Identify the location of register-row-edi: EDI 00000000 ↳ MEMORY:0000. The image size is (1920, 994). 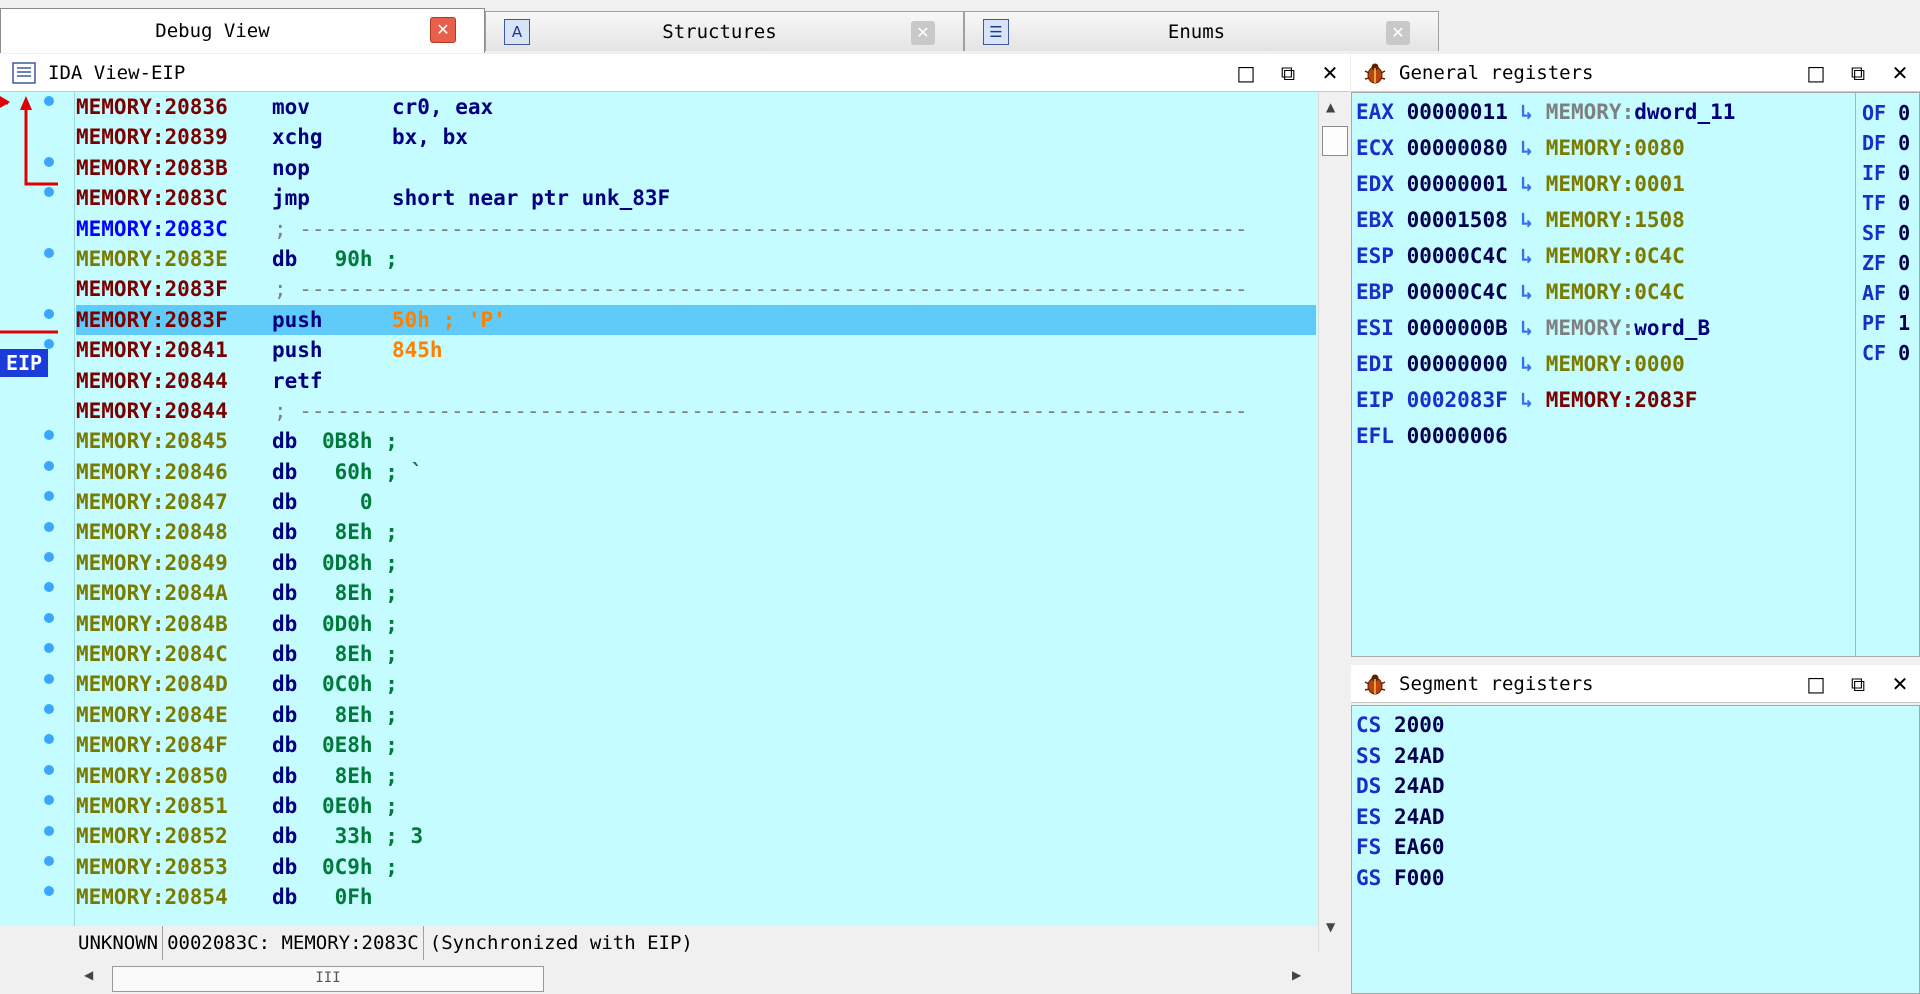
(1520, 364).